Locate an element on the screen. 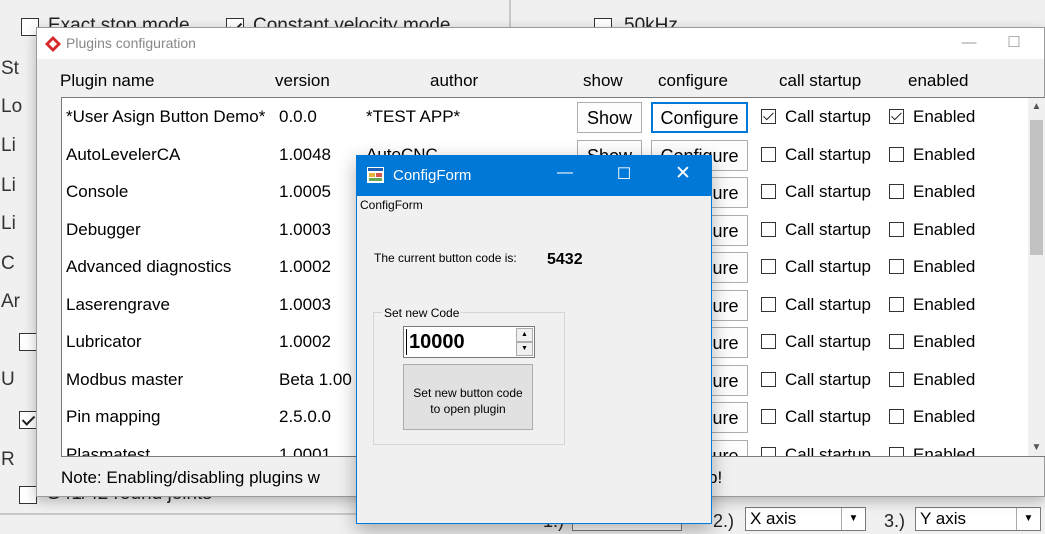 The height and width of the screenshot is (534, 1045). scroll-down-icon: ▼ is located at coordinates (1036, 447).